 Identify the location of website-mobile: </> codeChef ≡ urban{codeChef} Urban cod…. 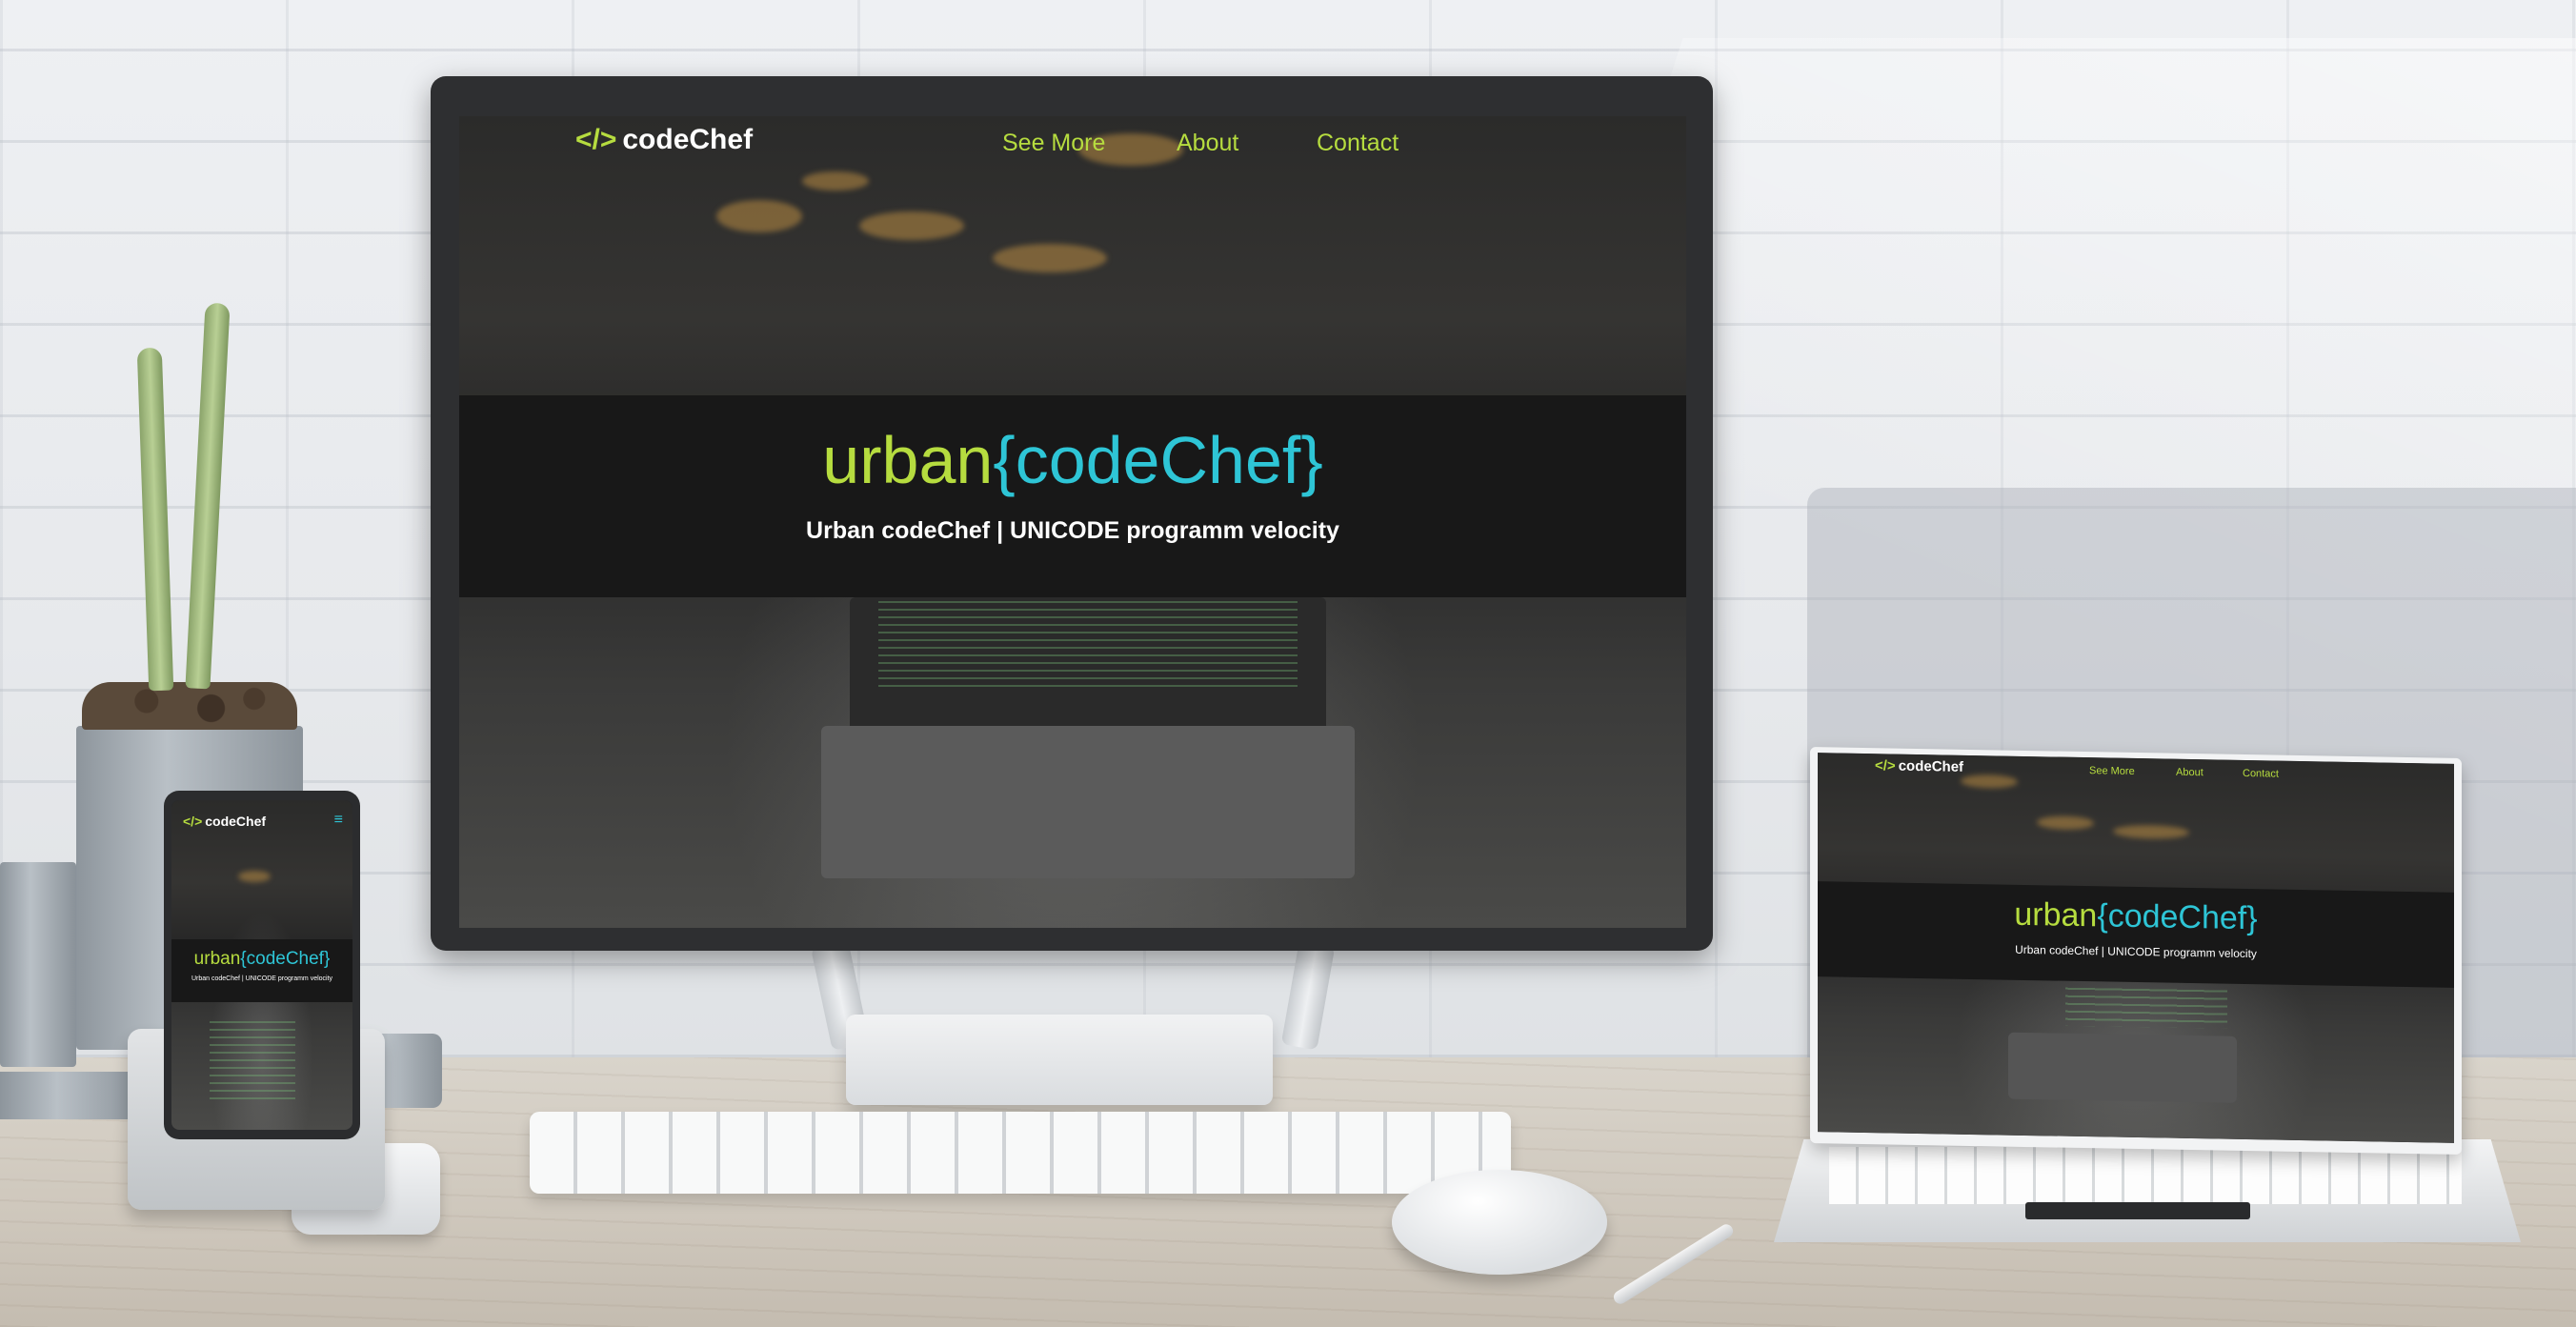
(262, 965).